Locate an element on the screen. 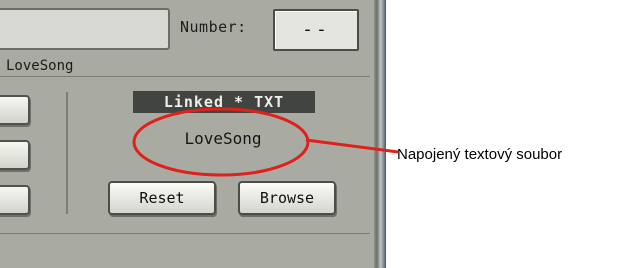 The height and width of the screenshot is (268, 621). annotation-overlay is located at coordinates (265, 142).